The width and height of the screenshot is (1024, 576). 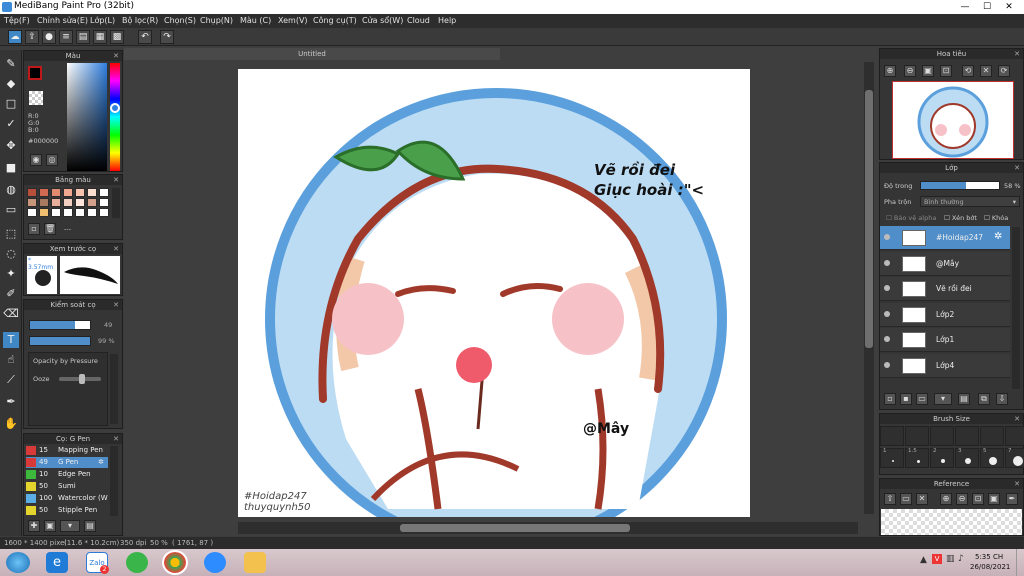 What do you see at coordinates (66, 37) in the screenshot?
I see `stack-icon: ≡` at bounding box center [66, 37].